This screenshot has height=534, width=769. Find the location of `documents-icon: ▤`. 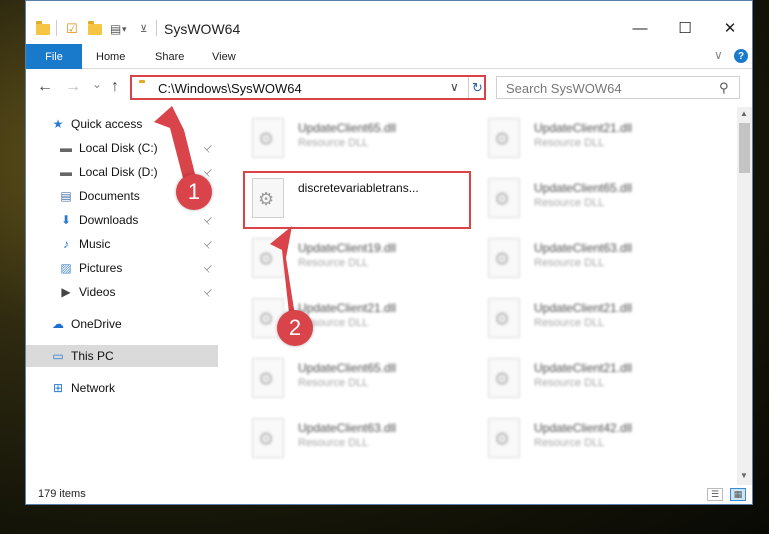

documents-icon: ▤ is located at coordinates (66, 196).